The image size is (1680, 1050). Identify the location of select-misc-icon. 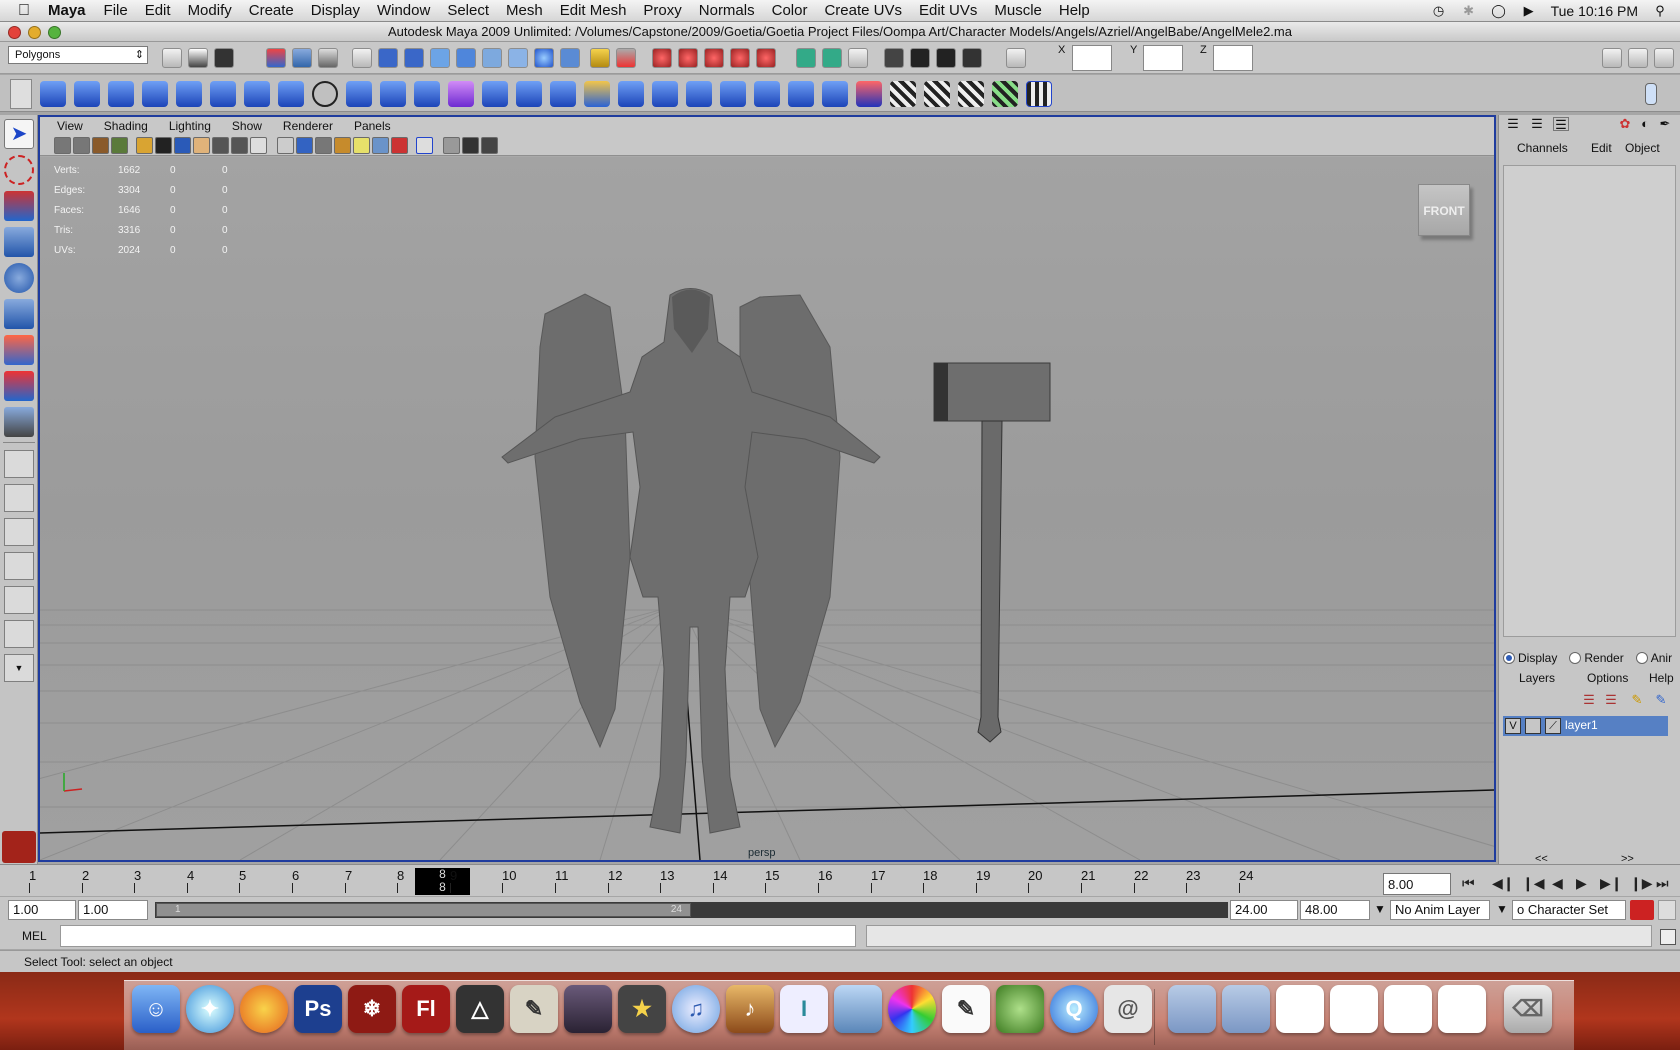
(570, 58).